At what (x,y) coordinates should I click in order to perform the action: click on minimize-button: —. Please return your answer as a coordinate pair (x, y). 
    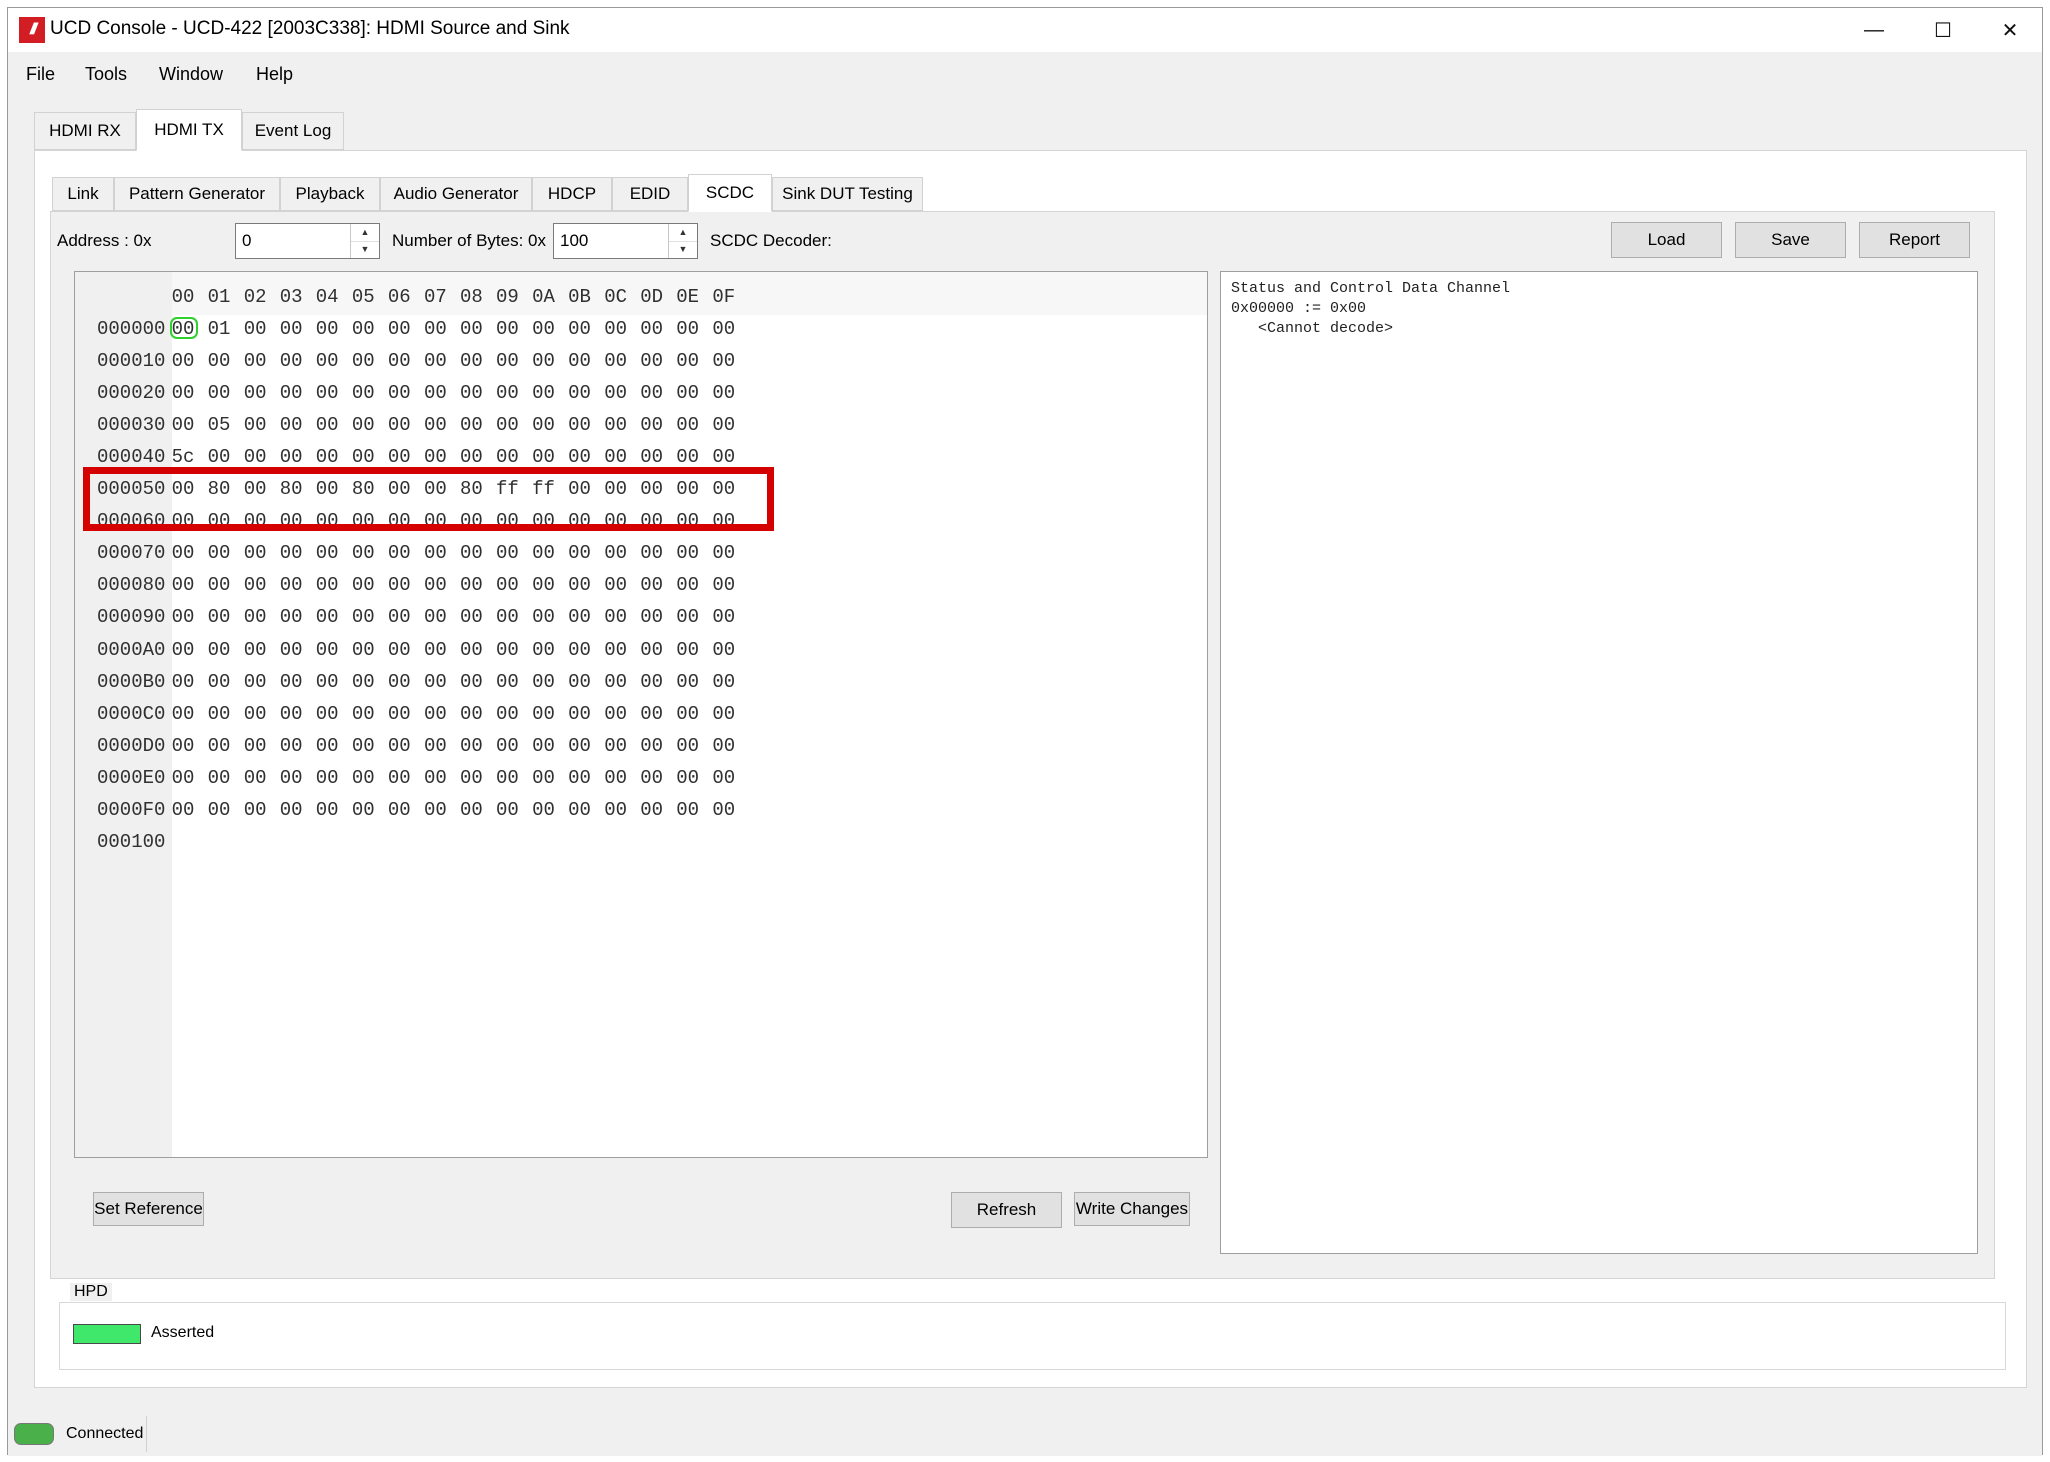
    Looking at the image, I should click on (1874, 30).